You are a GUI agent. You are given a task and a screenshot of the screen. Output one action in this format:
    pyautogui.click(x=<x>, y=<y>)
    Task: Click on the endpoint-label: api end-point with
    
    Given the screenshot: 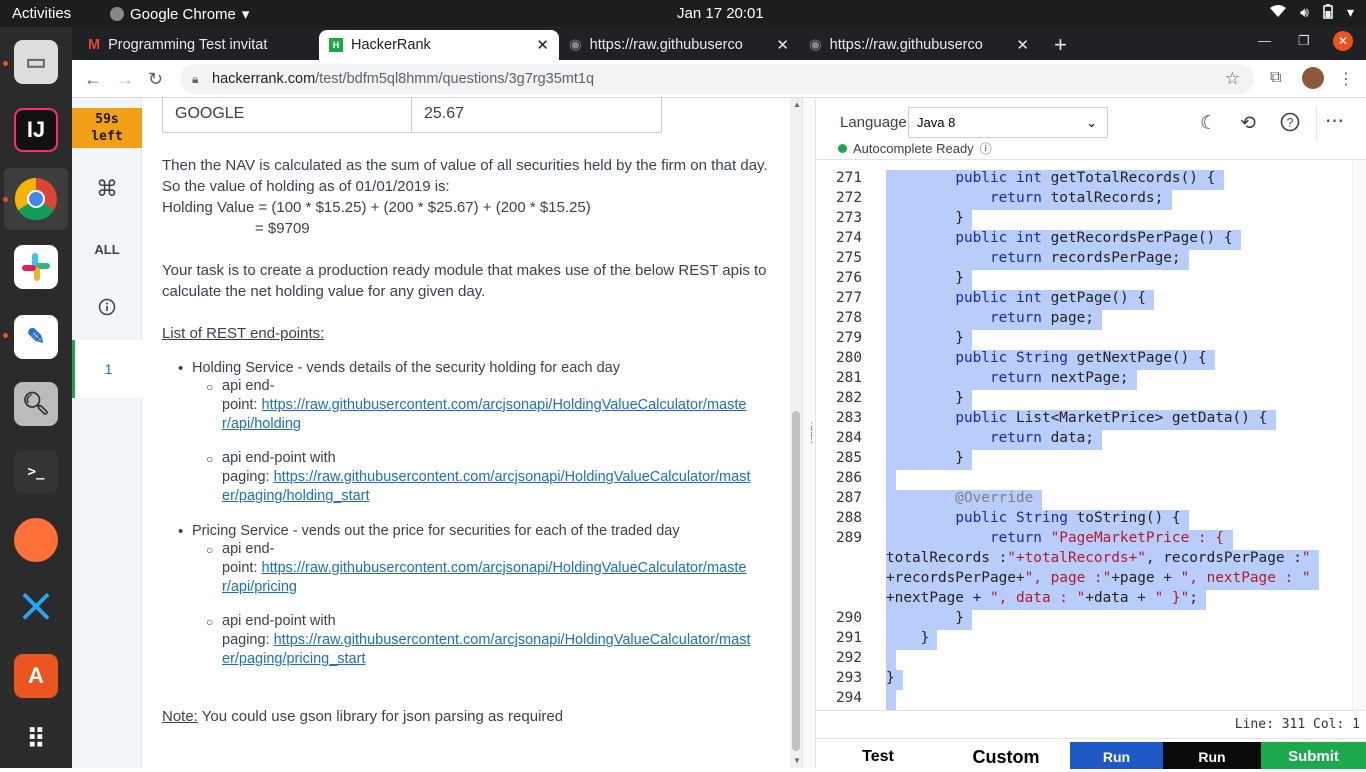 What is the action you would take?
    pyautogui.click(x=279, y=458)
    